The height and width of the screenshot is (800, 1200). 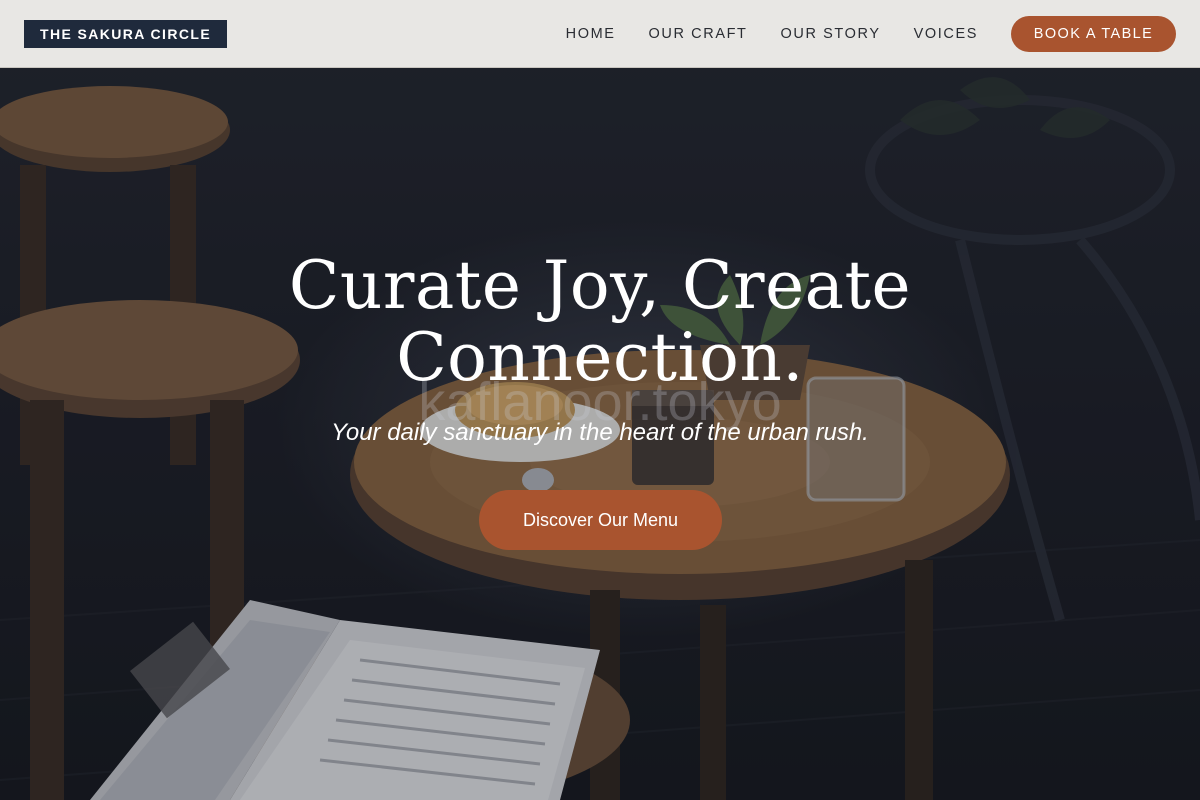 I want to click on brand-logo: THE SAKURA CIRCLE, so click(x=126, y=34).